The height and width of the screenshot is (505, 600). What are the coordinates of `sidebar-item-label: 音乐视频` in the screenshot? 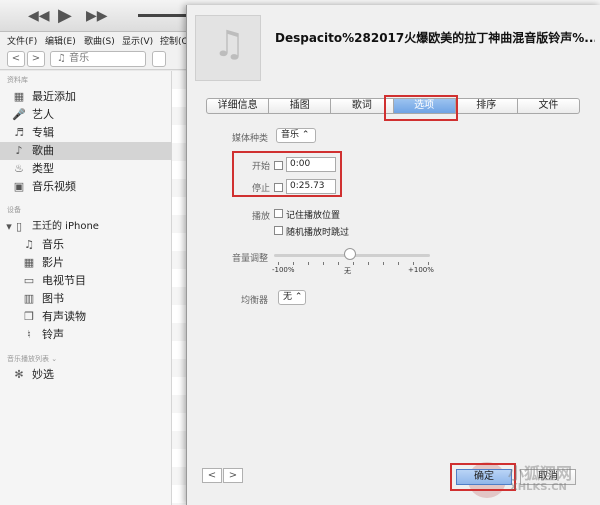 It's located at (54, 186).